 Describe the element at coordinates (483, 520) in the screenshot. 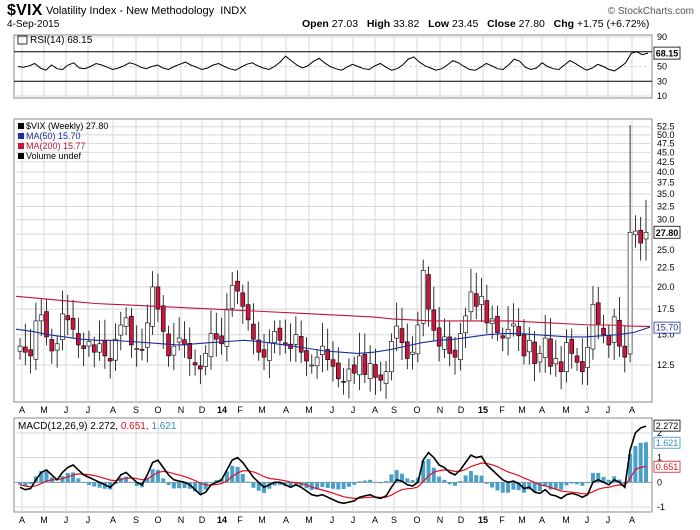

I see `macd-axis-label: 15` at that location.